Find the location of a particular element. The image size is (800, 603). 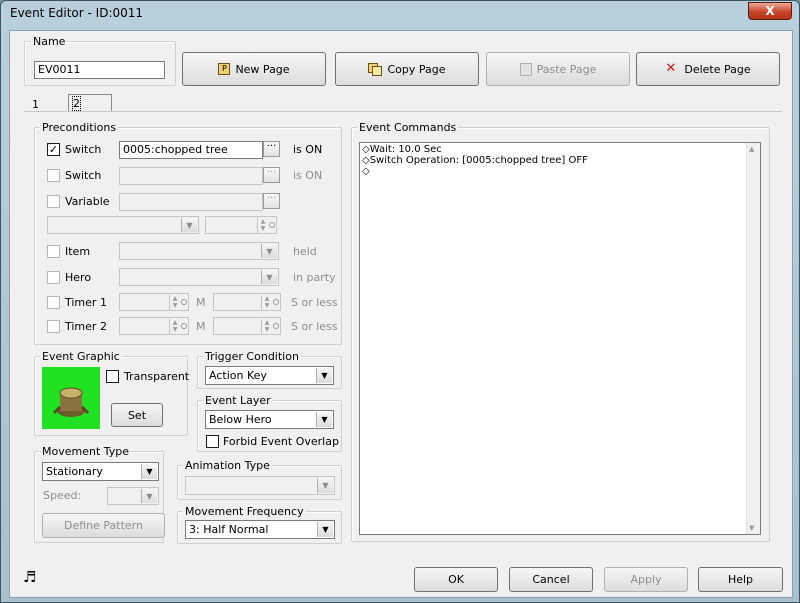

item-checkbox is located at coordinates (53, 251).